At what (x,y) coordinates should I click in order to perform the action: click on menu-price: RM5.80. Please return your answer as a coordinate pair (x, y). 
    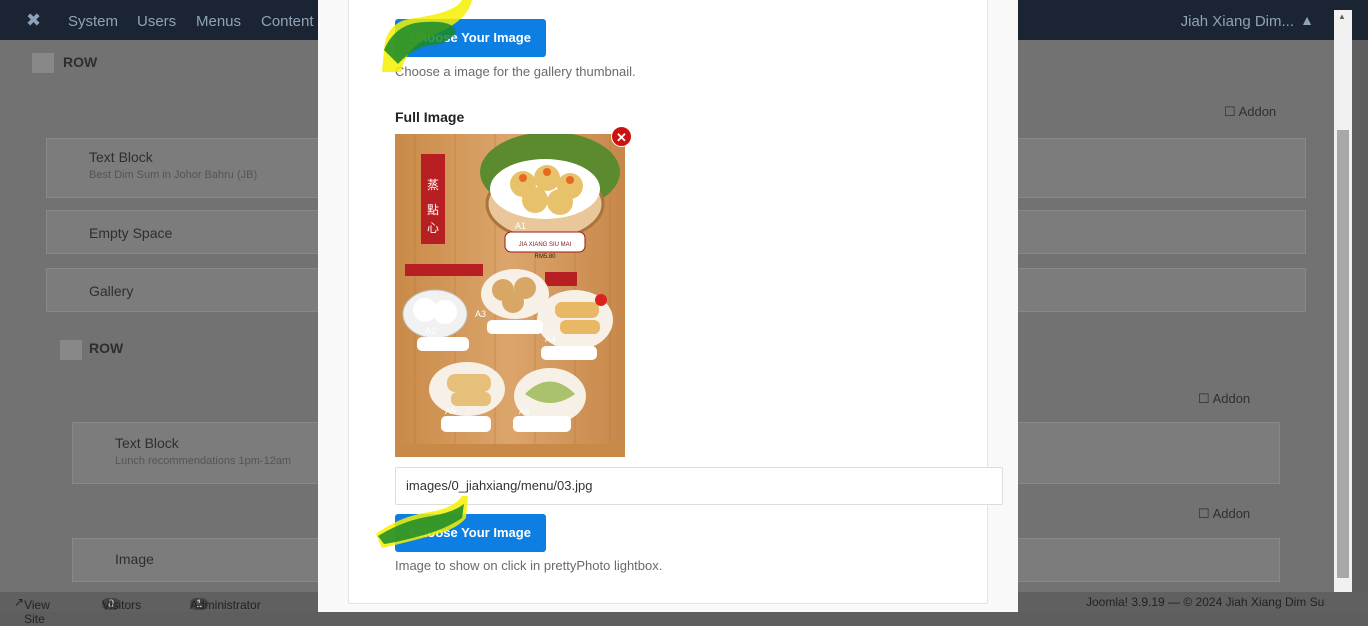
    Looking at the image, I should click on (545, 257).